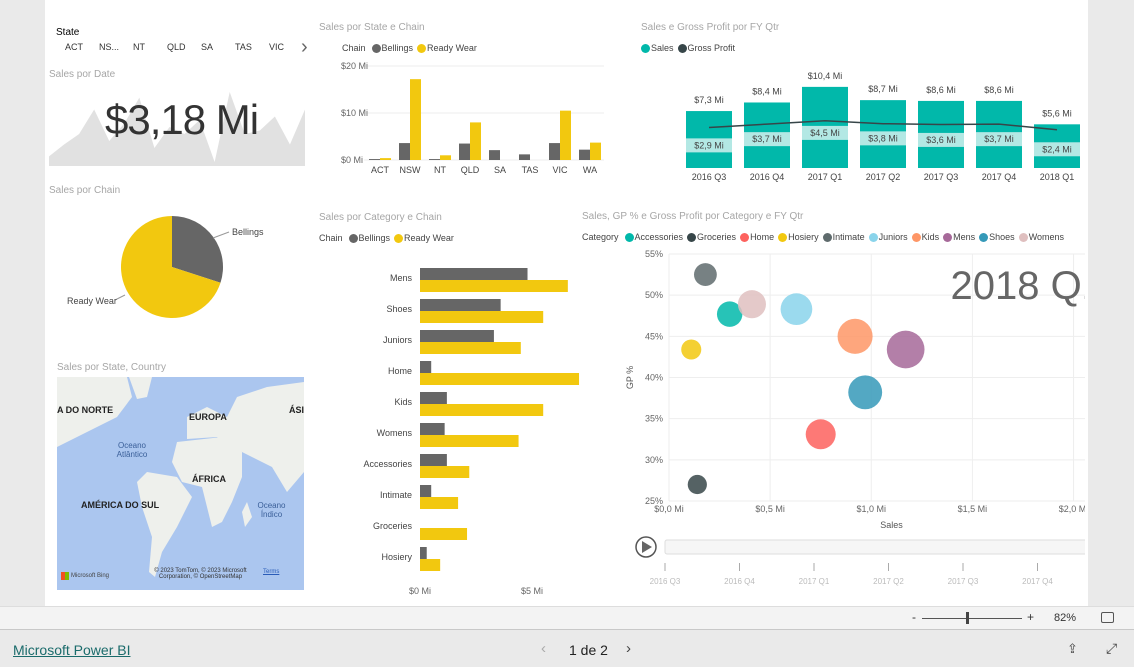 The image size is (1134, 667). Describe the element at coordinates (243, 47) in the screenshot. I see `slicer-item-tas: TAS` at that location.